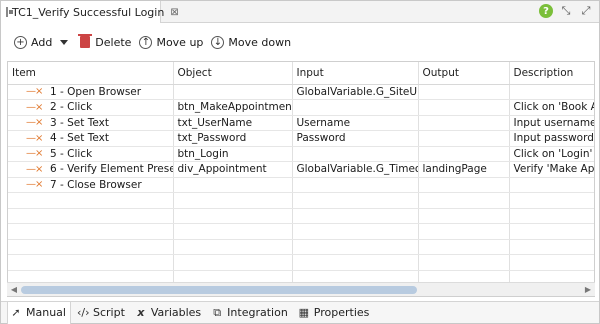 The width and height of the screenshot is (600, 324). I want to click on tab-integration: ⧉ Integration, so click(250, 313).